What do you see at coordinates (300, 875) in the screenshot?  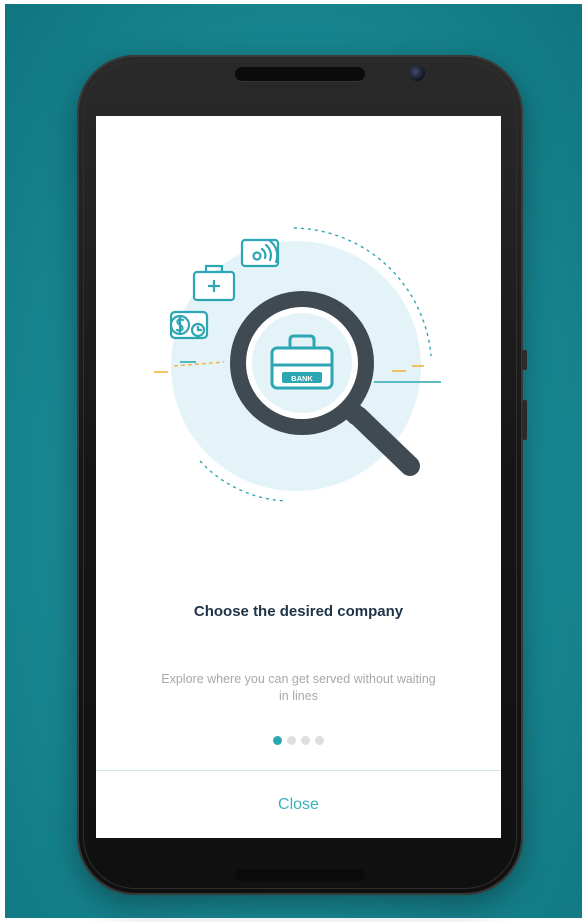 I see `bottom-speaker` at bounding box center [300, 875].